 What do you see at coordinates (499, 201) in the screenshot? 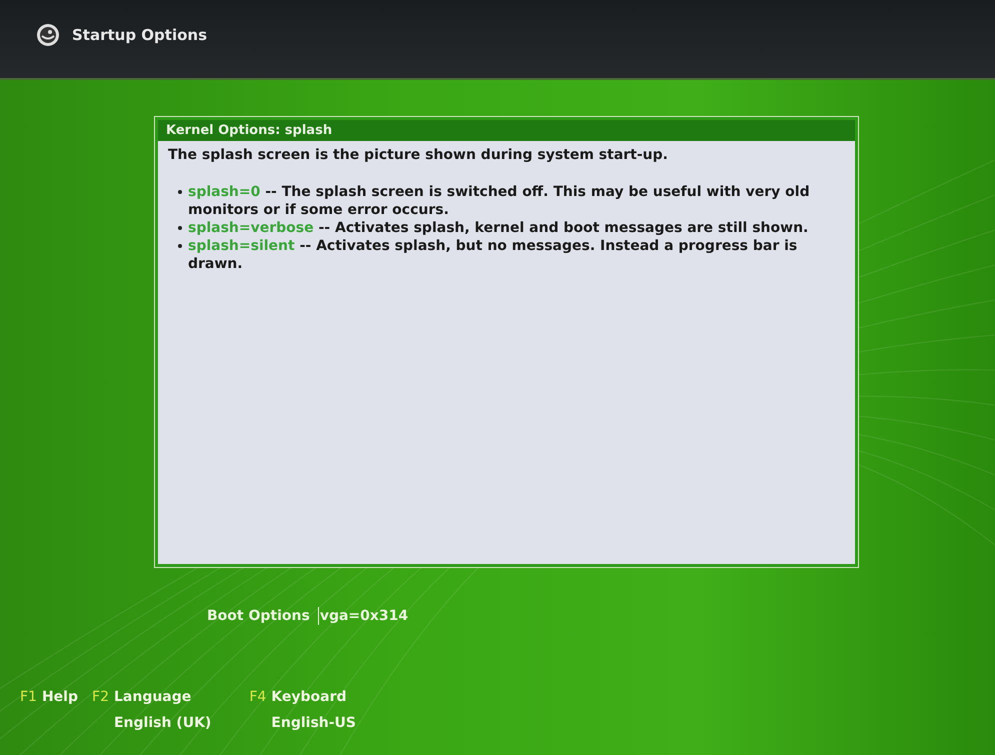
I see `option-description: splash=0 -- The splash screen is switched off. This may be useful with very old monitors or if some error occurs.` at bounding box center [499, 201].